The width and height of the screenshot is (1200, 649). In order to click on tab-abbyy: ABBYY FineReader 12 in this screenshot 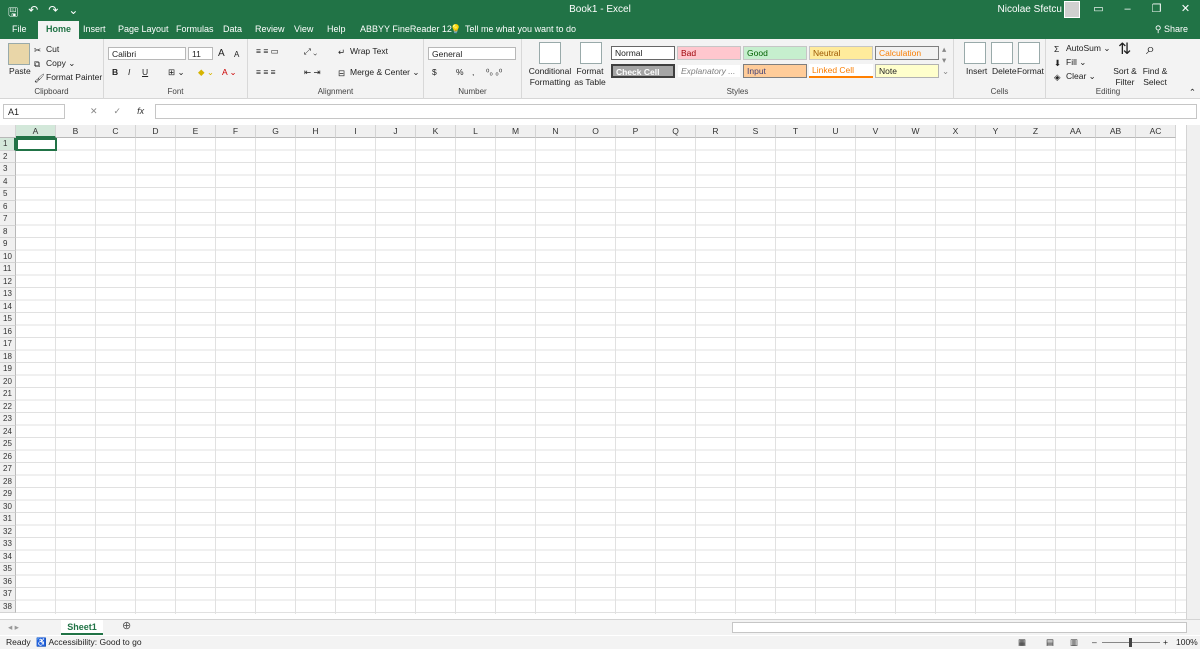, I will do `click(406, 29)`.